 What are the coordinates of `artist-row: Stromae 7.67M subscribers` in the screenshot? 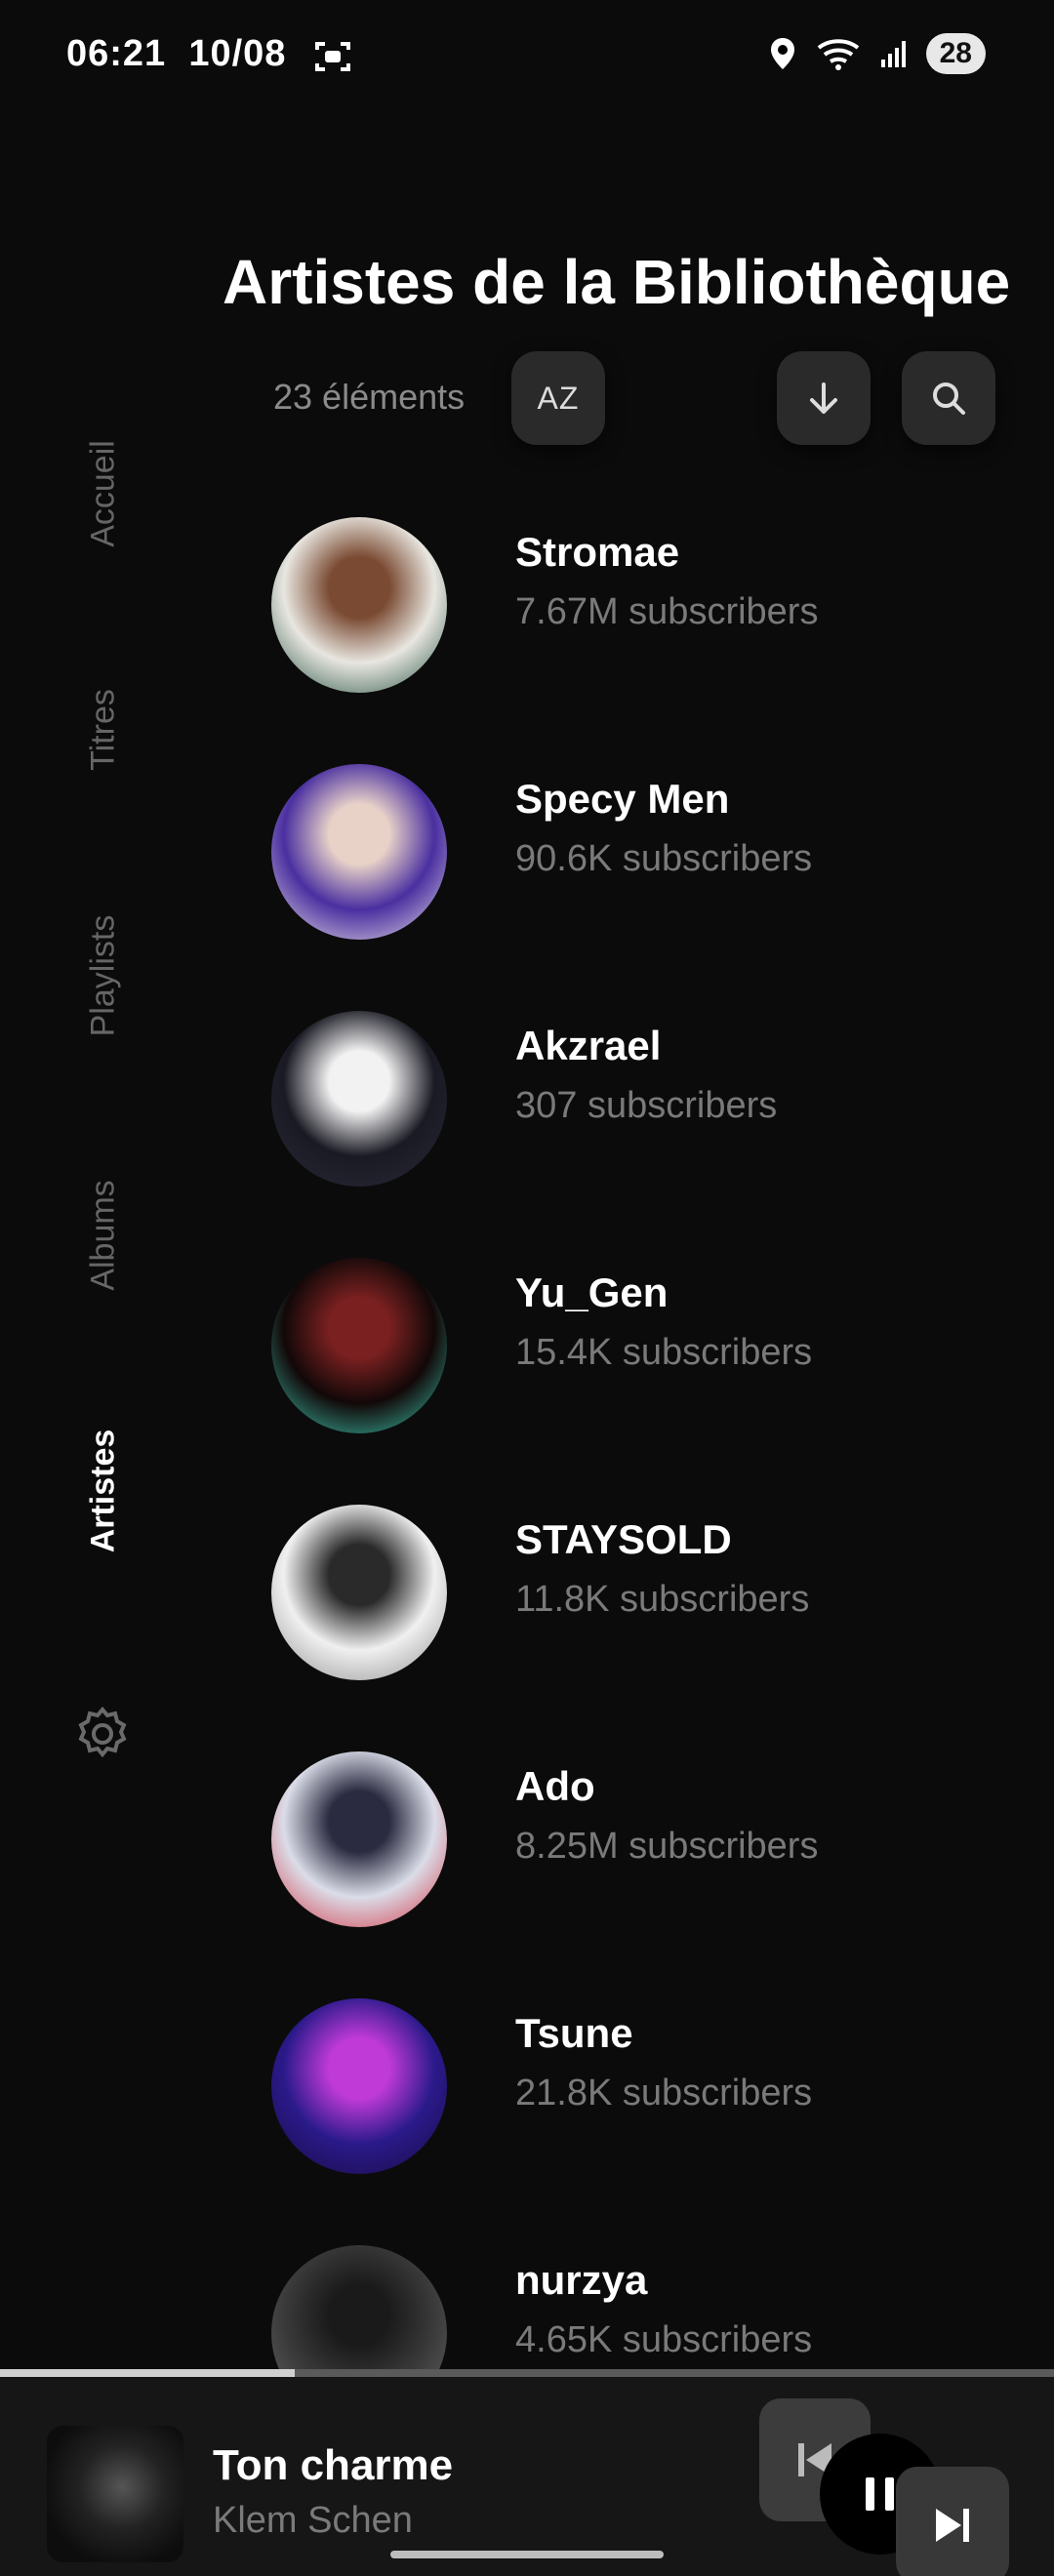 It's located at (650, 614).